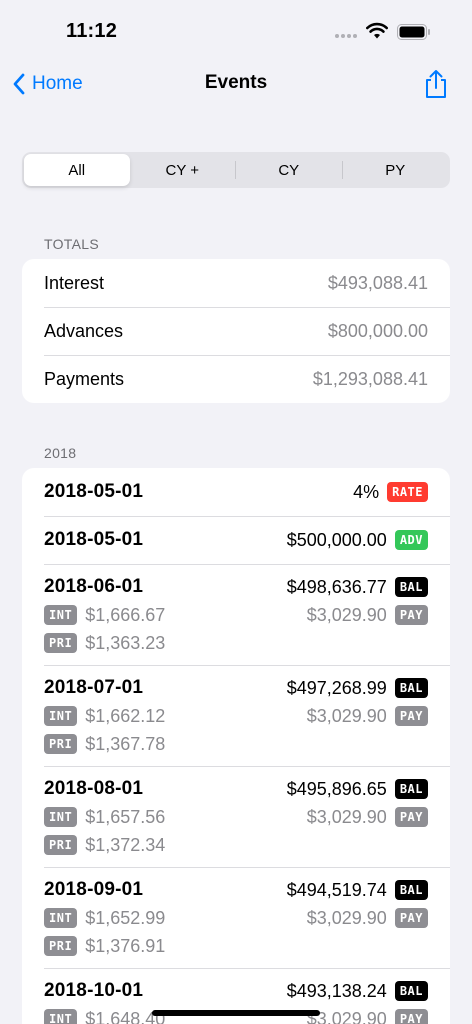  What do you see at coordinates (436, 84) in the screenshot?
I see `share-icon` at bounding box center [436, 84].